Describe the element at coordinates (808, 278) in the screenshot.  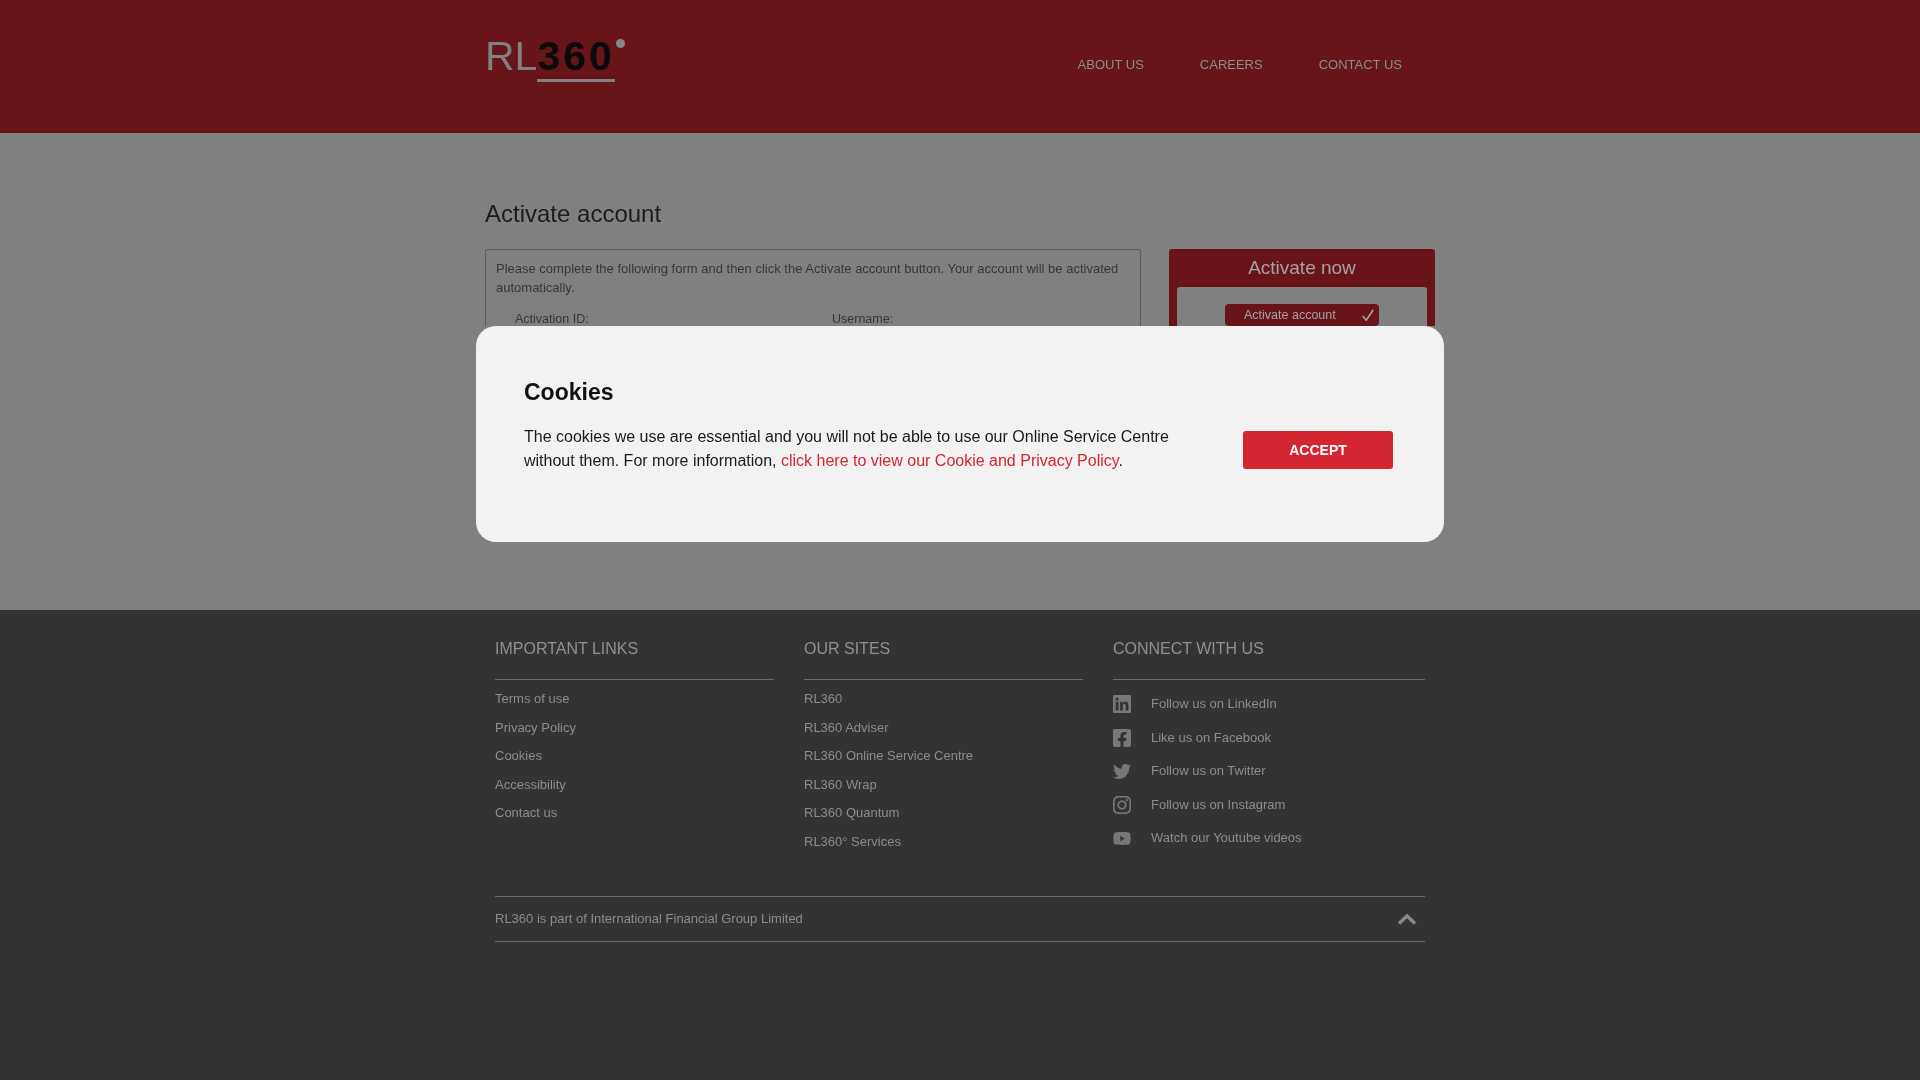
I see `form-intro: Please complete the following form and then click the Activate account button. Your account will be activated automatically.` at that location.